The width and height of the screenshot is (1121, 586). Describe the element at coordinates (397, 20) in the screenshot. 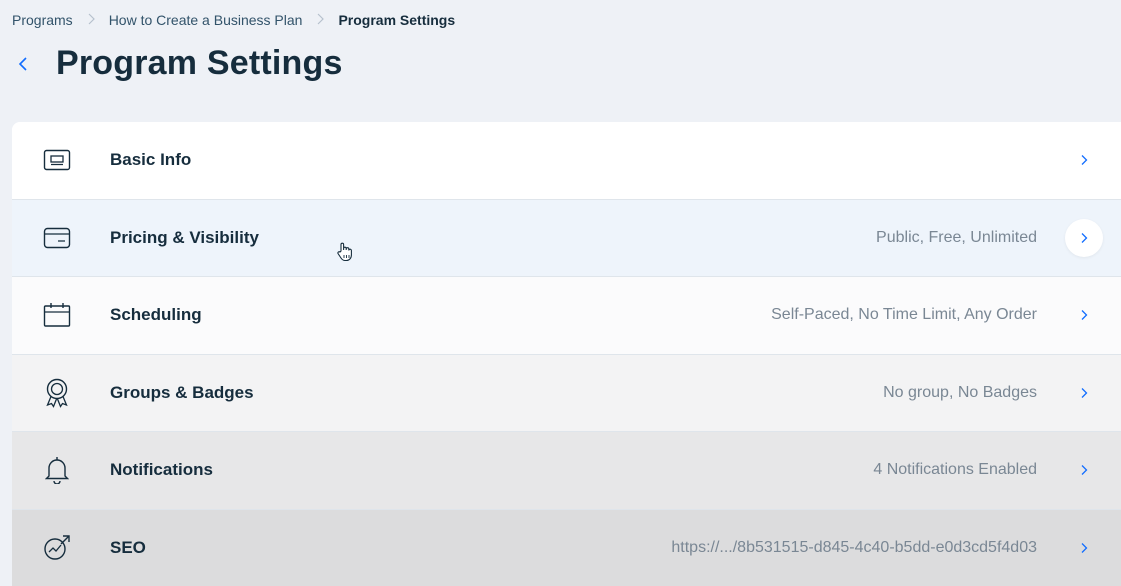

I see `breadcrumb-current: Program Settings` at that location.